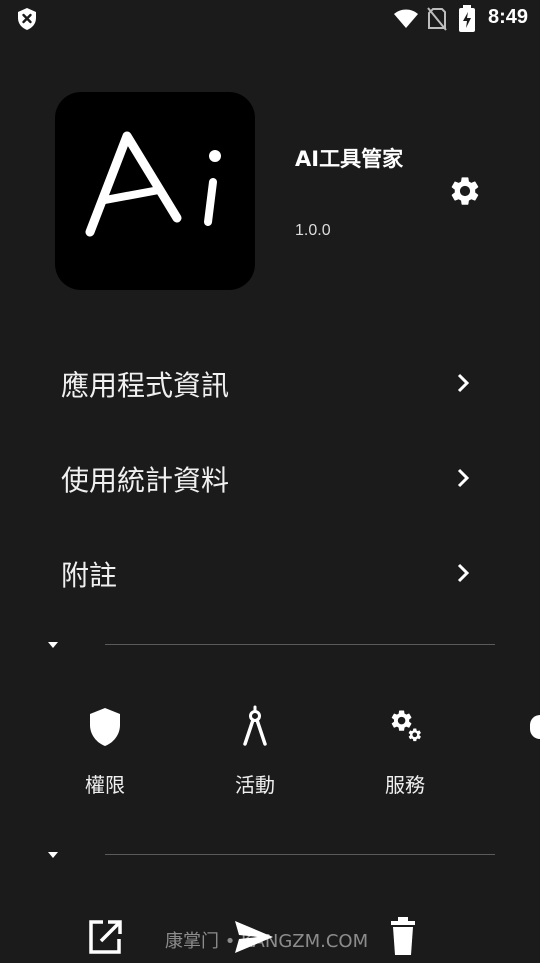 This screenshot has width=540, height=963. What do you see at coordinates (507, 17) in the screenshot?
I see `status-time: 8:49` at bounding box center [507, 17].